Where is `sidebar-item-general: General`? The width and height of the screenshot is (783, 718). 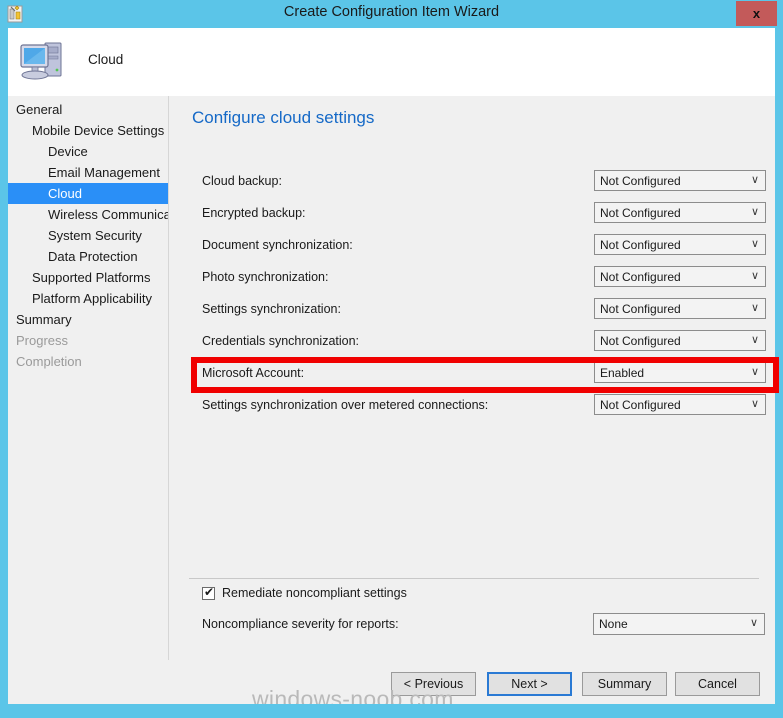
sidebar-item-general: General is located at coordinates (88, 109).